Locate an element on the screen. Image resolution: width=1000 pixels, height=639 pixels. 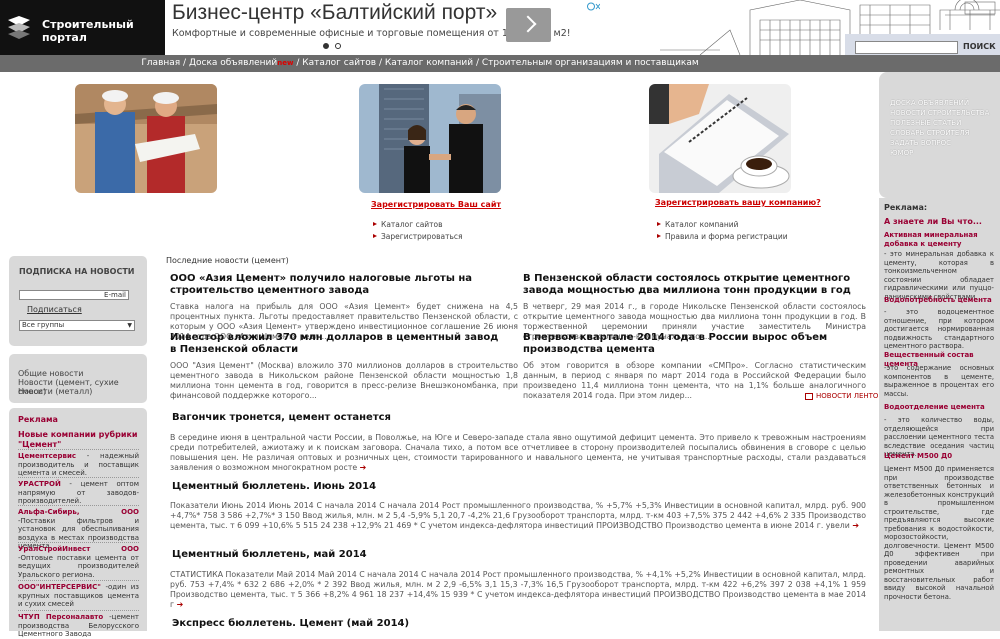
companies-catalog-link: Каталог компаний is located at coordinates (738, 224).